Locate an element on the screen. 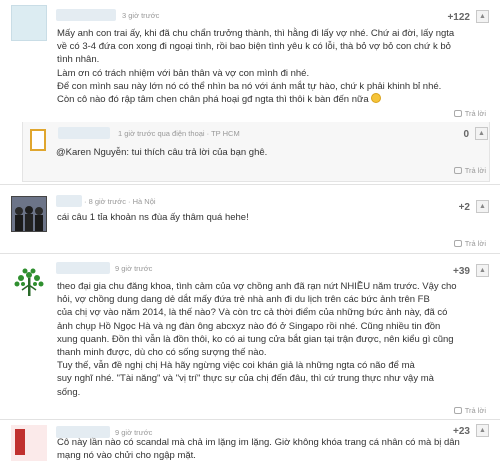 The height and width of the screenshot is (464, 500). group-photo-icon is located at coordinates (29, 214).